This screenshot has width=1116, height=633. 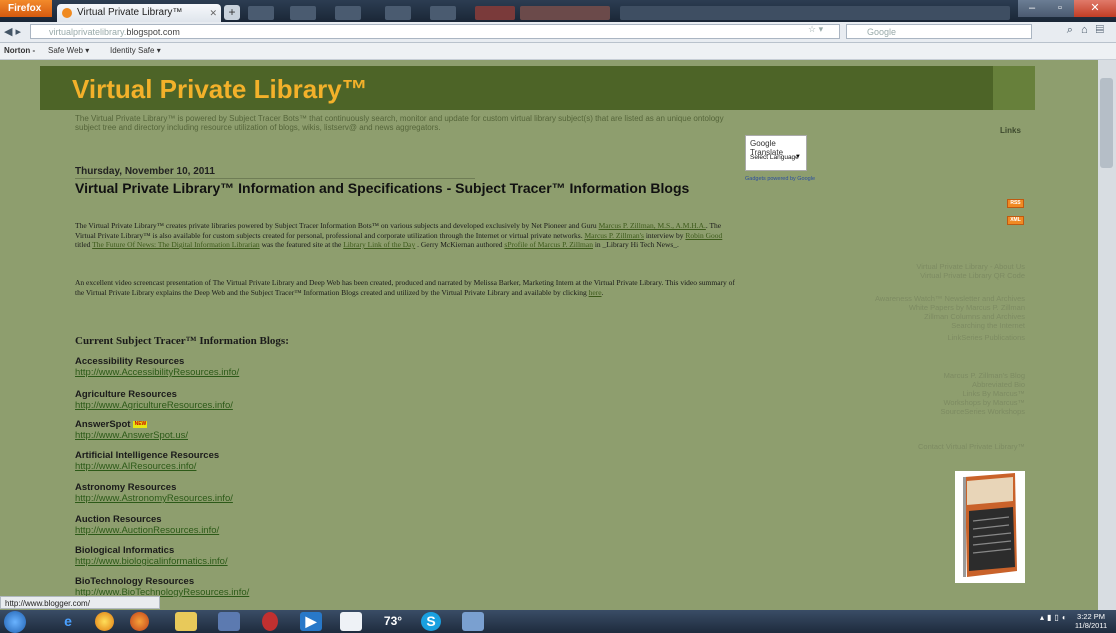 I want to click on links-heading: Links, so click(x=1010, y=130).